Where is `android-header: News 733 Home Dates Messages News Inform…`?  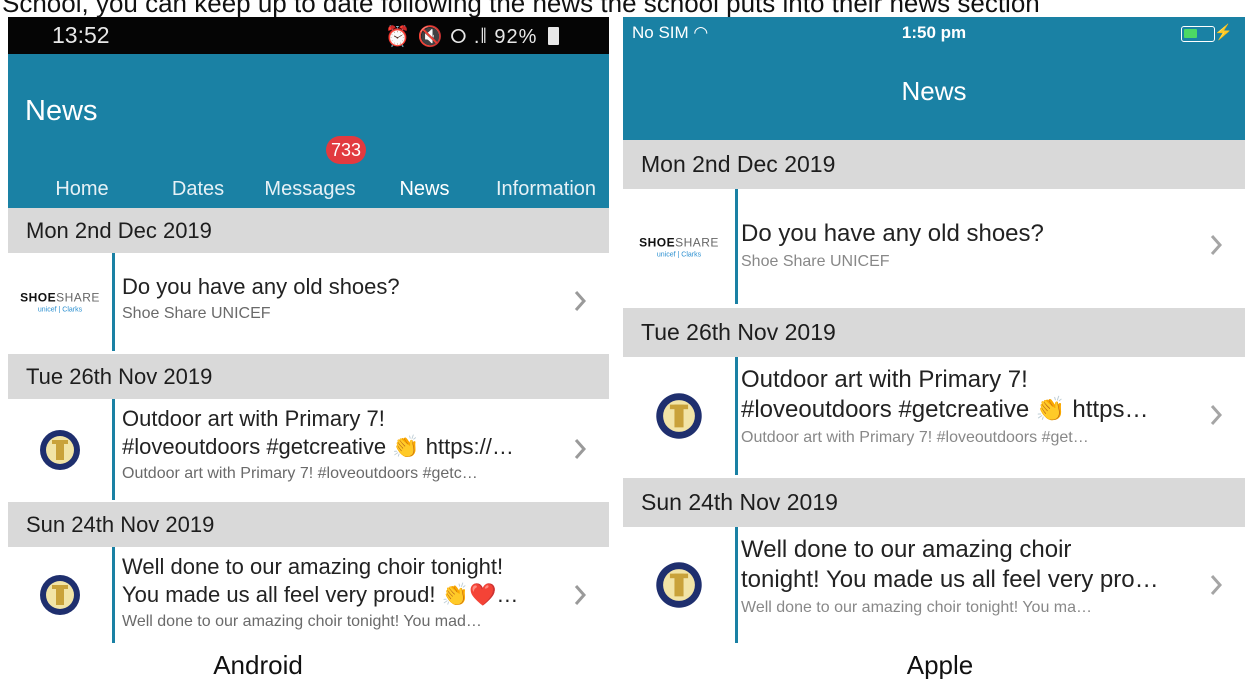
android-header: News 733 Home Dates Messages News Inform… is located at coordinates (308, 137).